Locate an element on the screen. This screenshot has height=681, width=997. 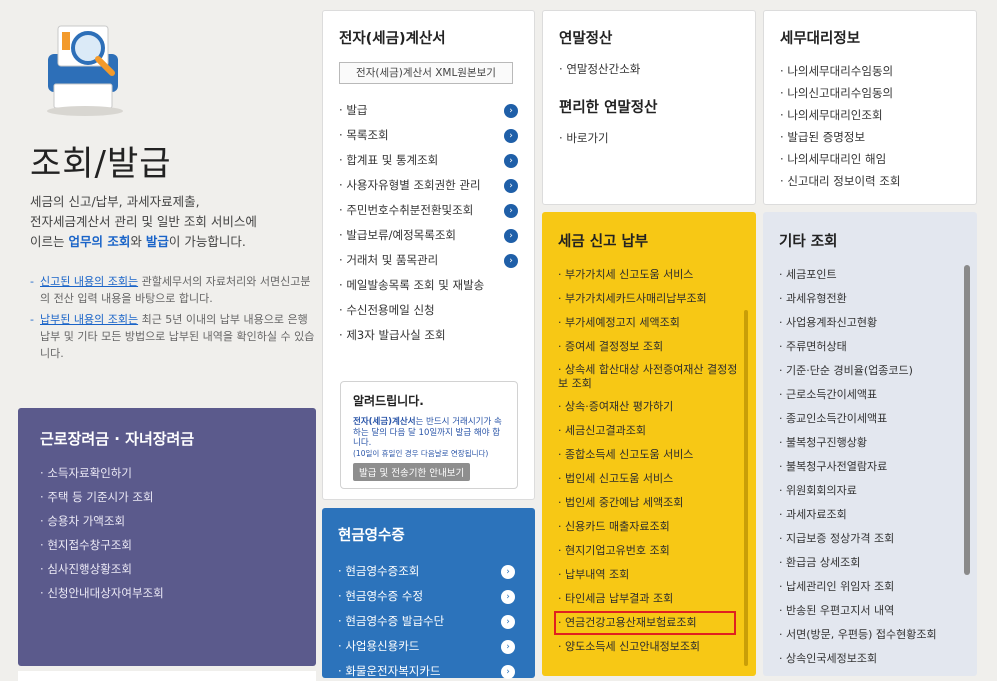
notice-highlight: 전자(세금)계산서 is located at coordinates (384, 422).